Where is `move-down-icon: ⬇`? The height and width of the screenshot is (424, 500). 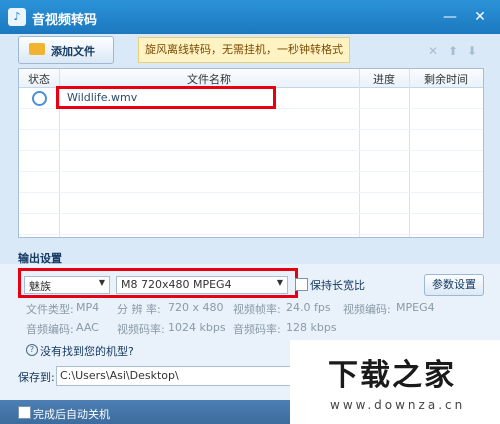
move-down-icon: ⬇ is located at coordinates (472, 51).